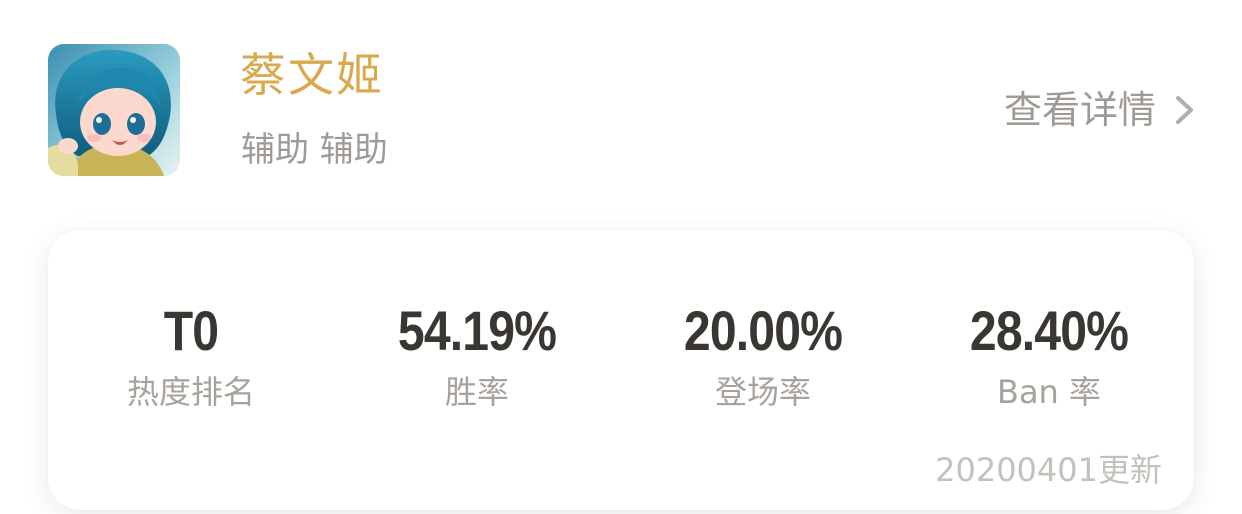 Image resolution: width=1242 pixels, height=514 pixels. What do you see at coordinates (1079, 110) in the screenshot?
I see `view-details-label: 查看详情` at bounding box center [1079, 110].